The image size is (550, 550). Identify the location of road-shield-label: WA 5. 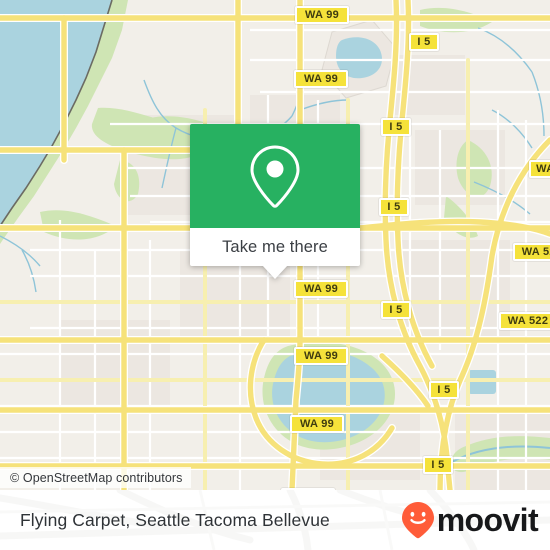
(543, 169).